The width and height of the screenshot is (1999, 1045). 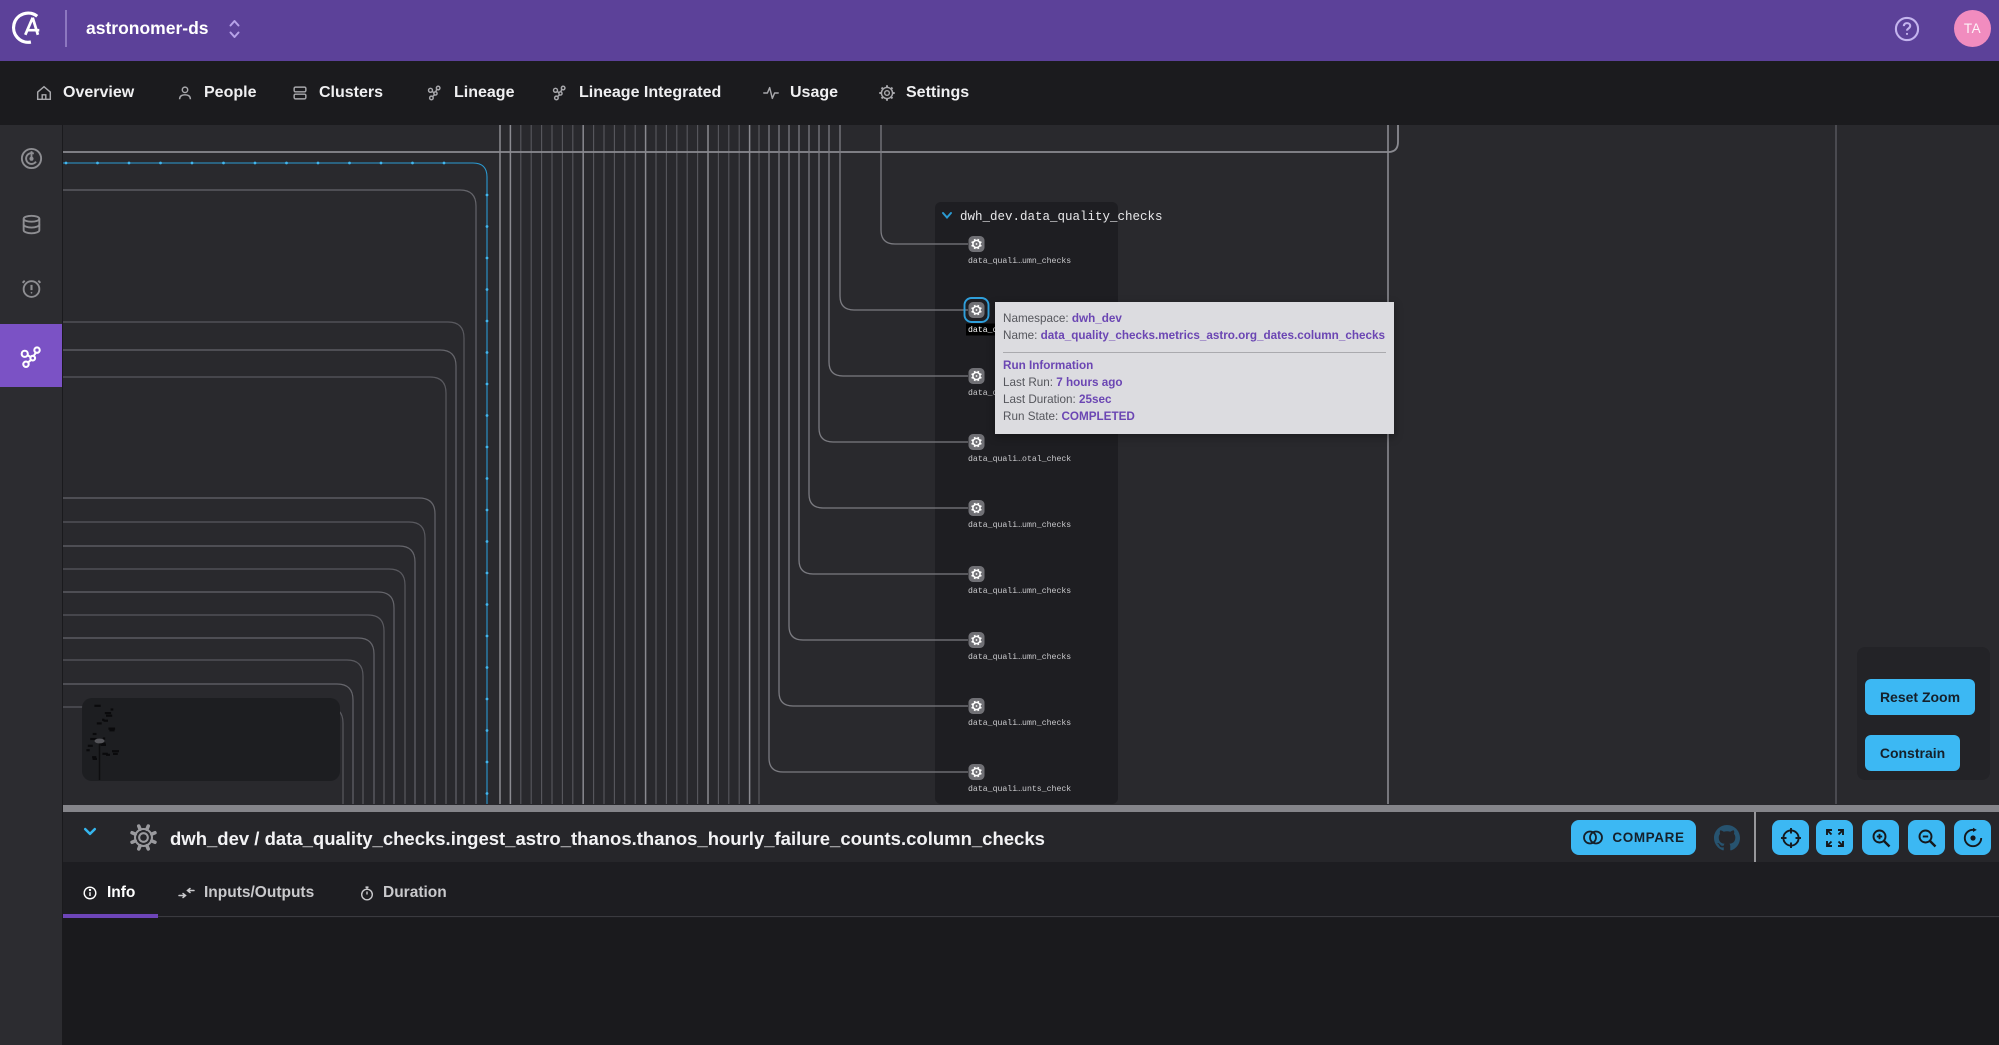 What do you see at coordinates (1019, 459) in the screenshot?
I see `svg-text: data_quali…otal_check` at bounding box center [1019, 459].